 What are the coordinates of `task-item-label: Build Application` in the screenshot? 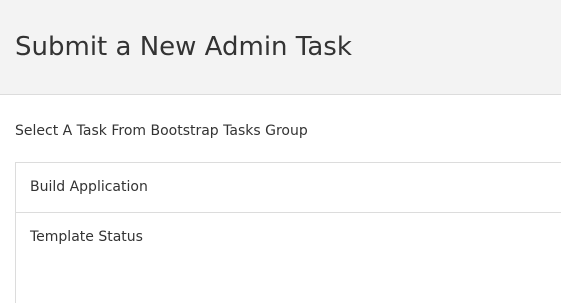 It's located at (89, 187).